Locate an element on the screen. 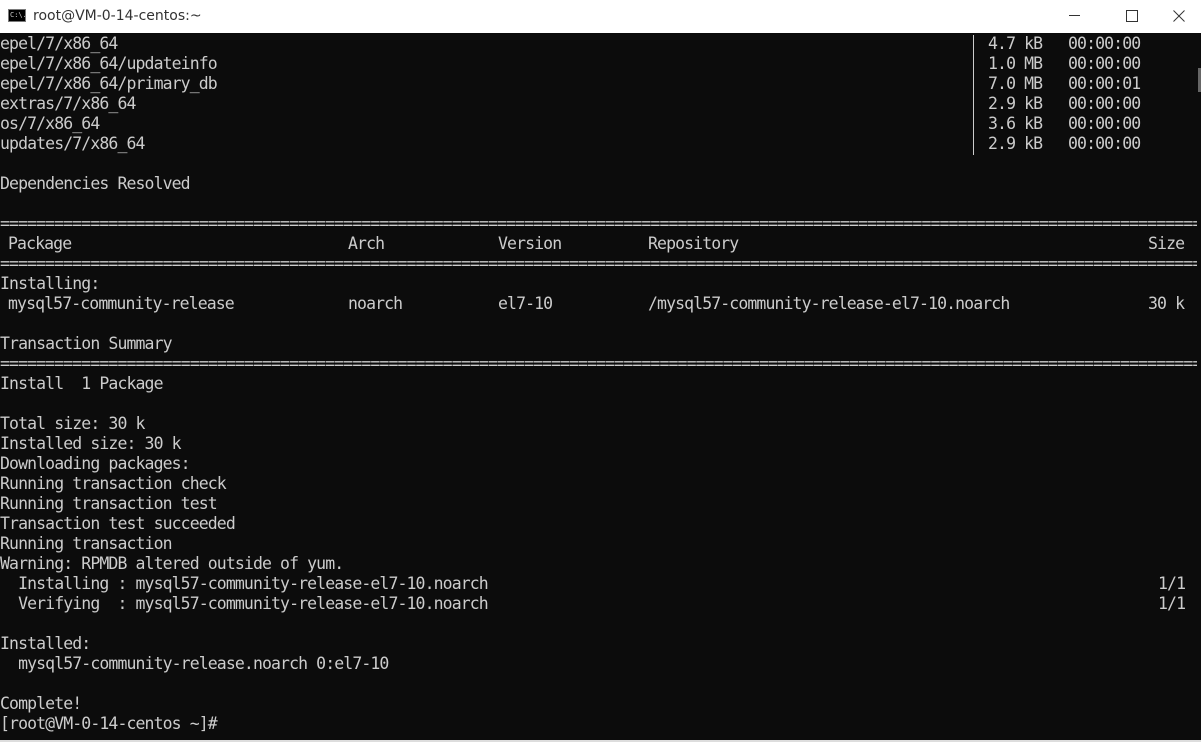 The image size is (1201, 742). running-transaction-text: Running transaction is located at coordinates (86, 543).